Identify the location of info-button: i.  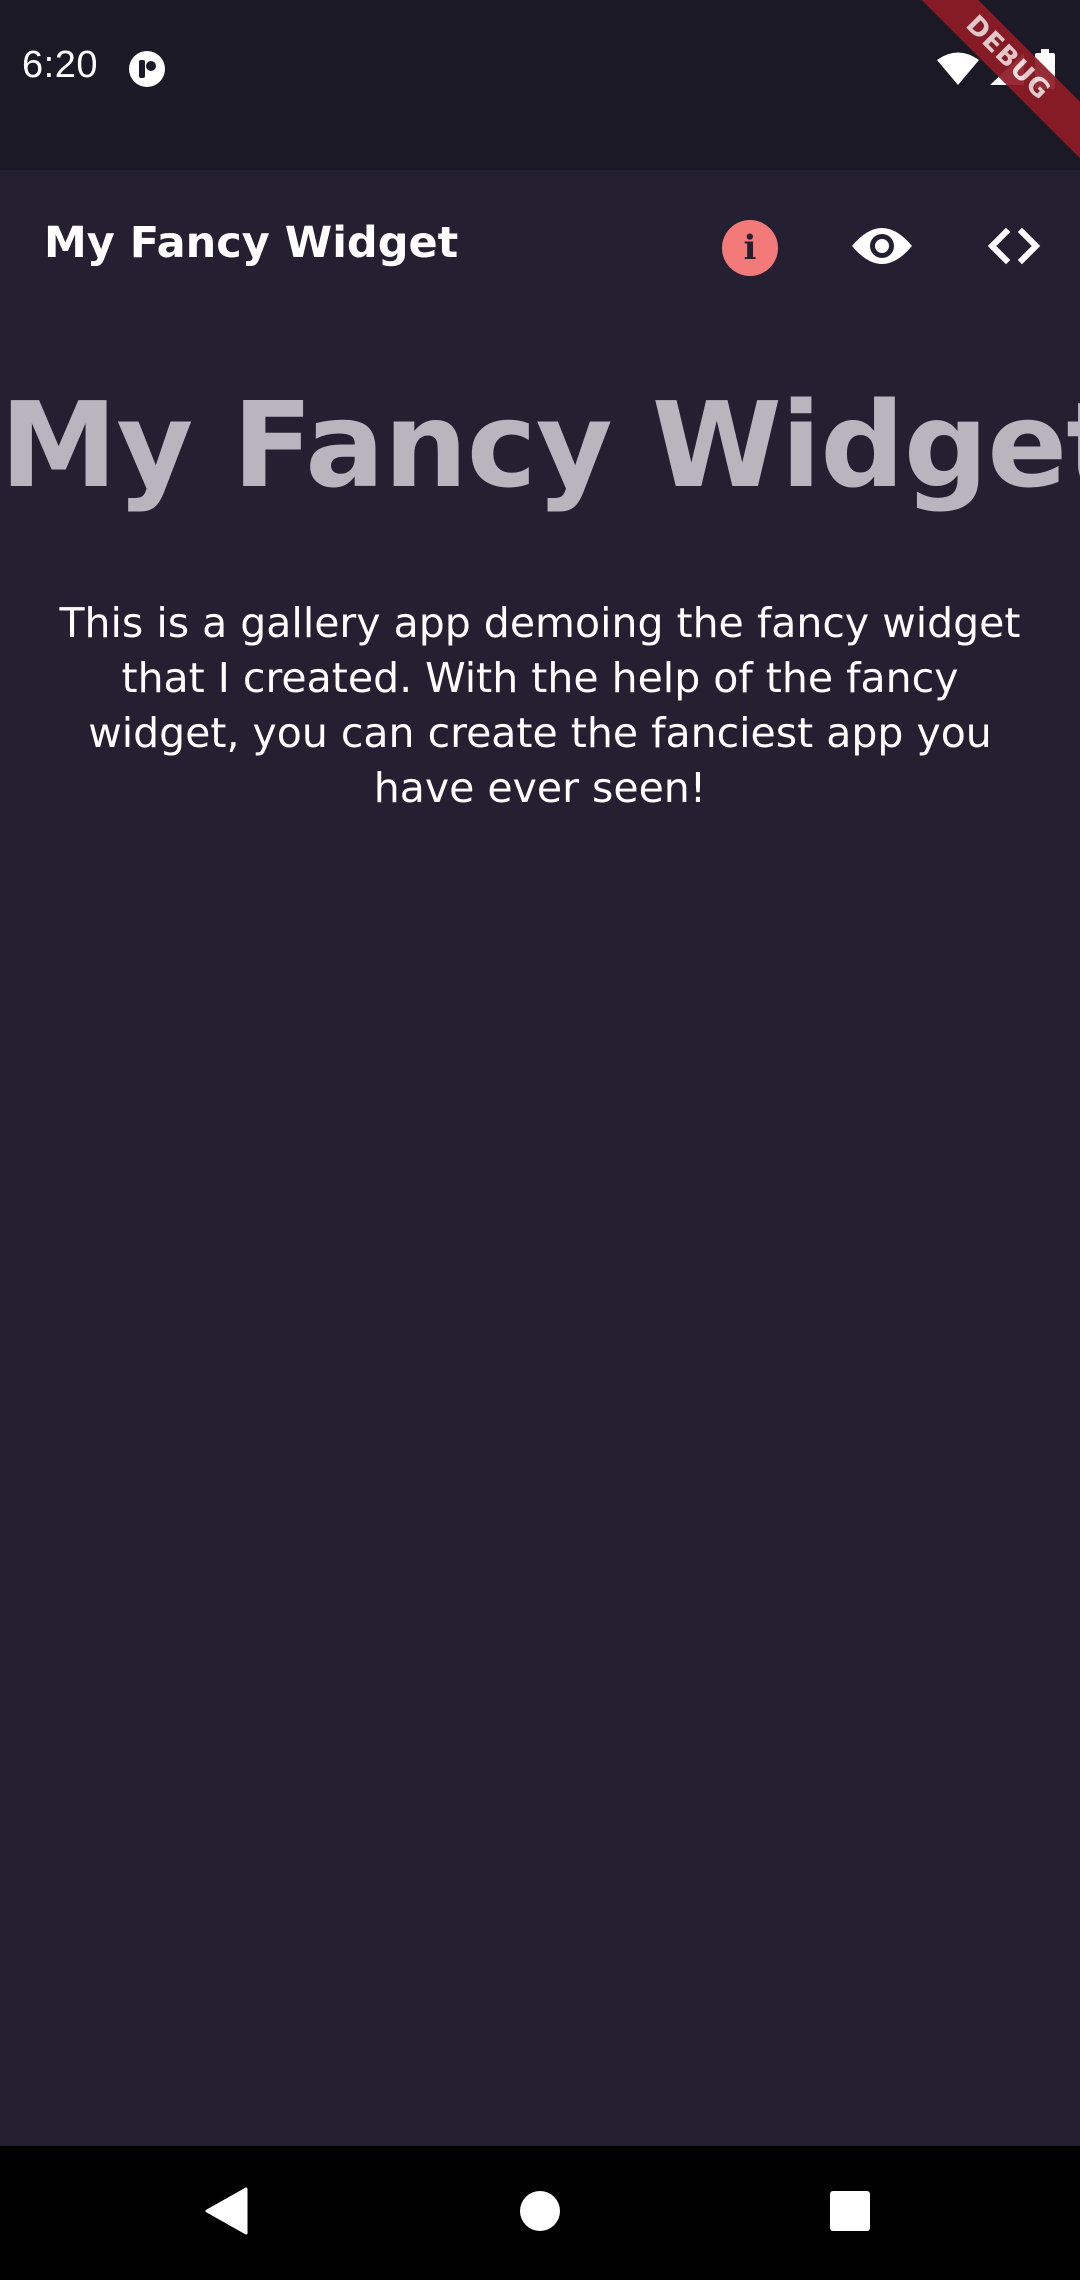
(750, 248).